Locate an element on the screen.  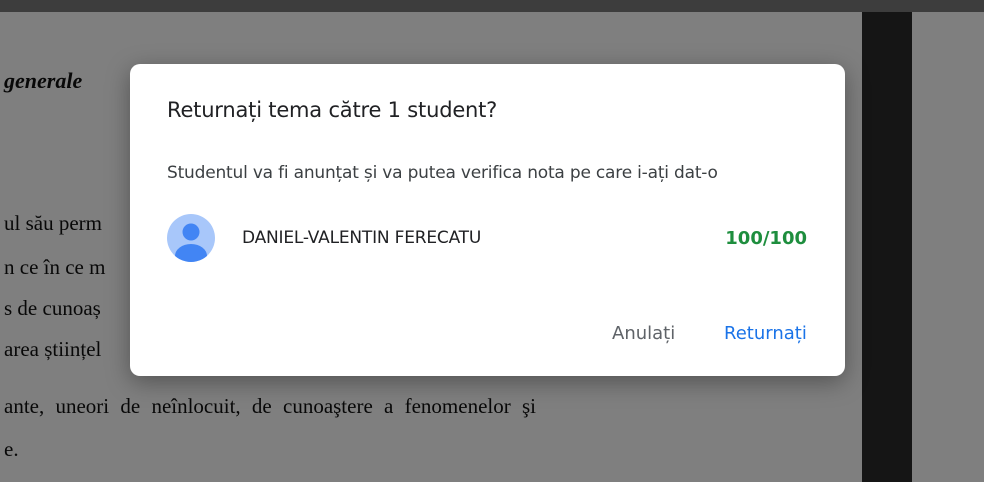
student-name: DANIEL-VALENTIN FERECATU is located at coordinates (362, 238).